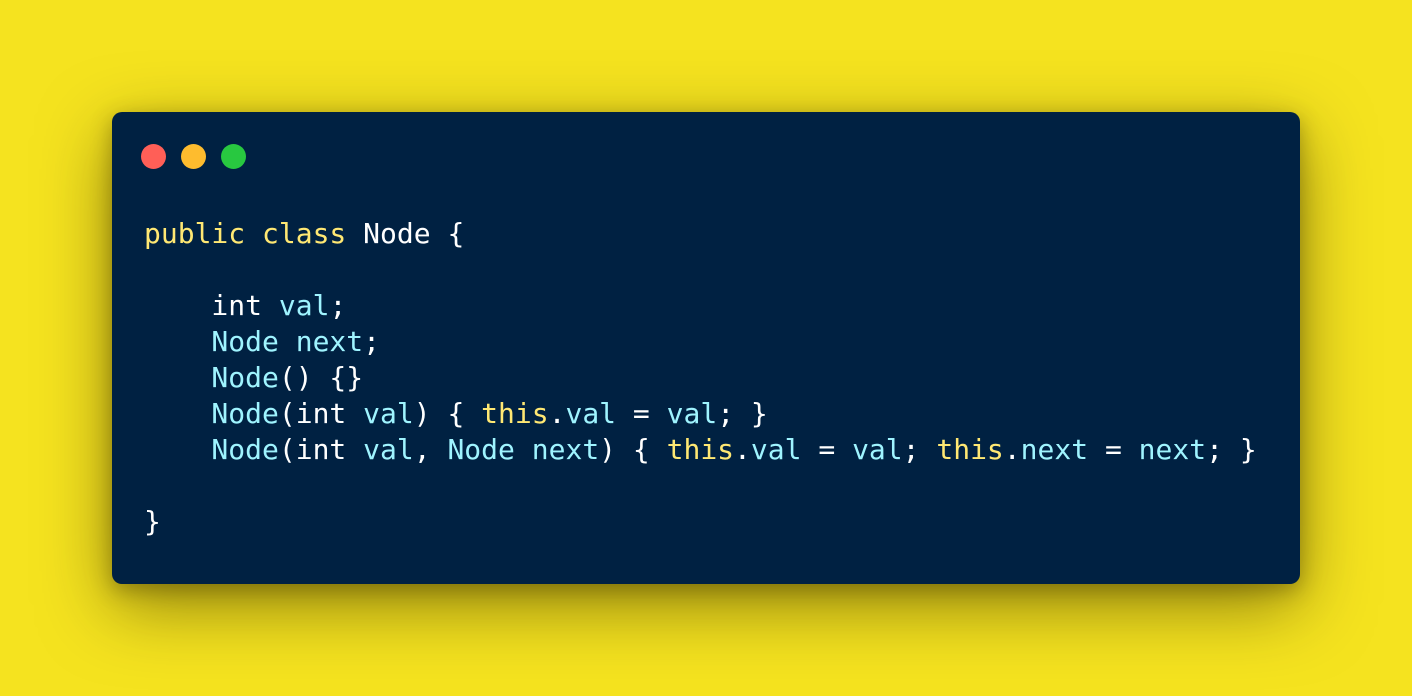  Describe the element at coordinates (321, 377) in the screenshot. I see `code-token: () {}` at that location.